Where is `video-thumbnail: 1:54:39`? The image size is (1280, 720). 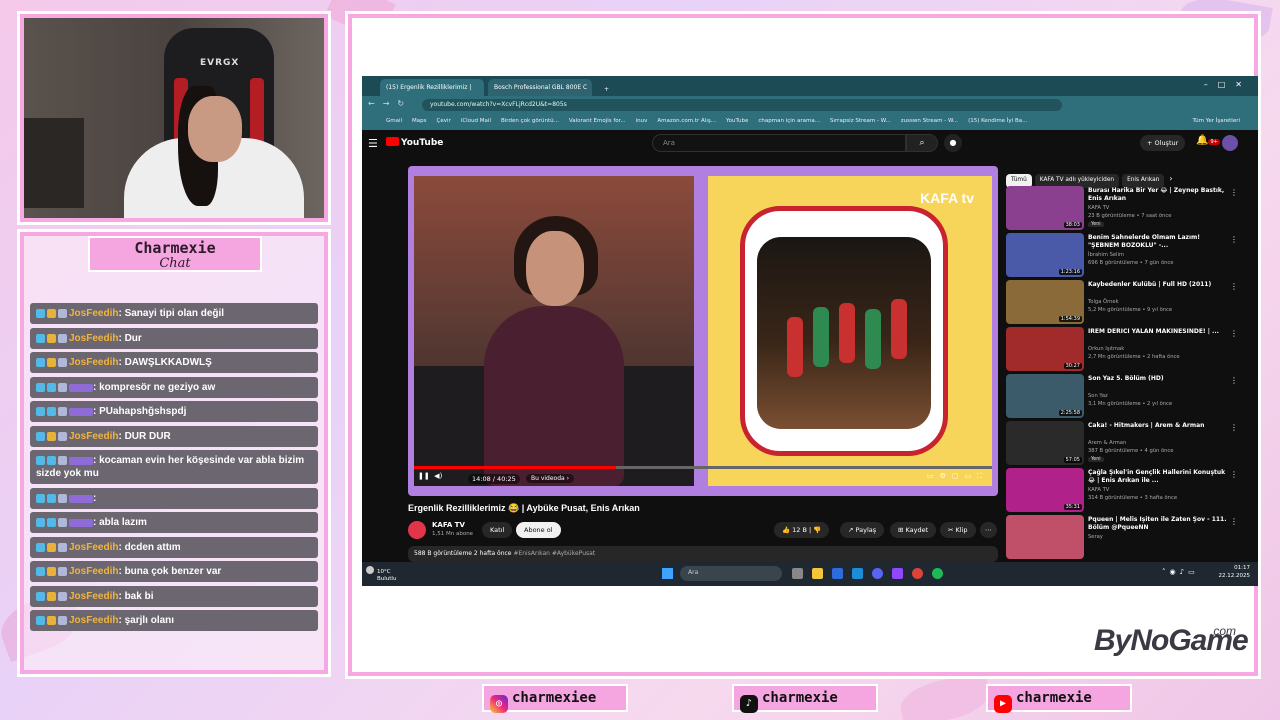 video-thumbnail: 1:54:39 is located at coordinates (1045, 302).